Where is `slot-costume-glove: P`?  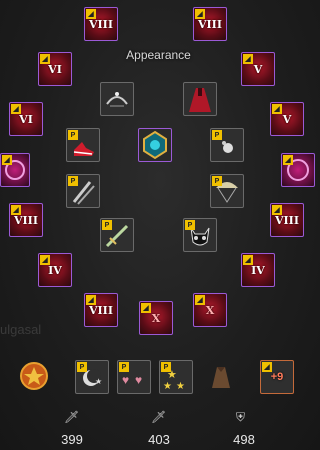
slot-costume-glove: P is located at coordinates (227, 145).